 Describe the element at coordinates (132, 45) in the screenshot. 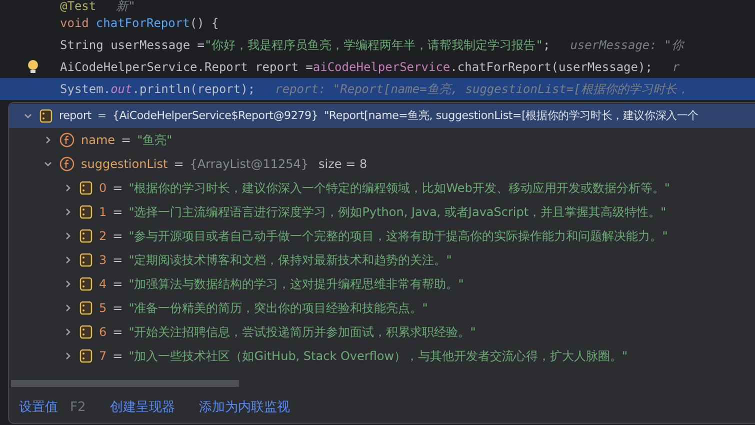

I see `code-text: String userMessage =` at that location.